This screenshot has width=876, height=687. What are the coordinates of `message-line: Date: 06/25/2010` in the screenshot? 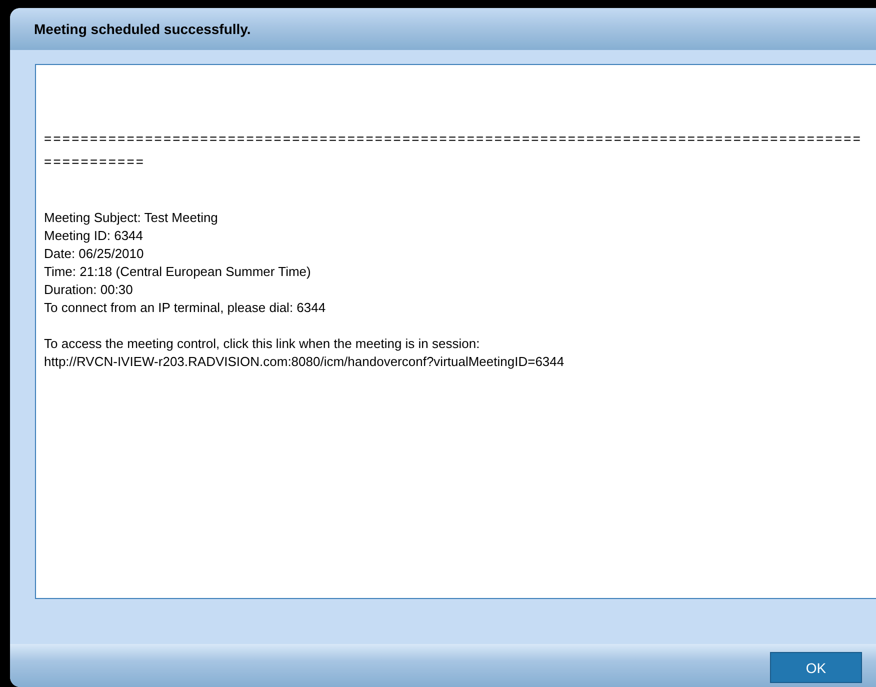 It's located at (94, 254).